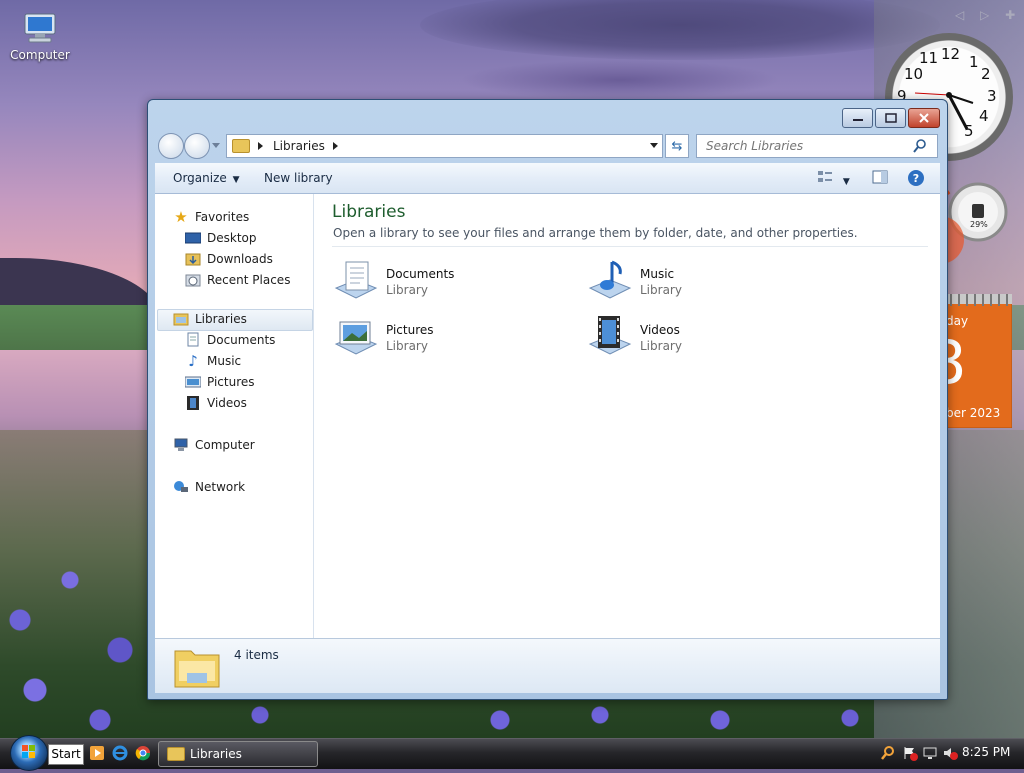 Image resolution: width=1024 pixels, height=773 pixels. I want to click on restore-button, so click(890, 118).